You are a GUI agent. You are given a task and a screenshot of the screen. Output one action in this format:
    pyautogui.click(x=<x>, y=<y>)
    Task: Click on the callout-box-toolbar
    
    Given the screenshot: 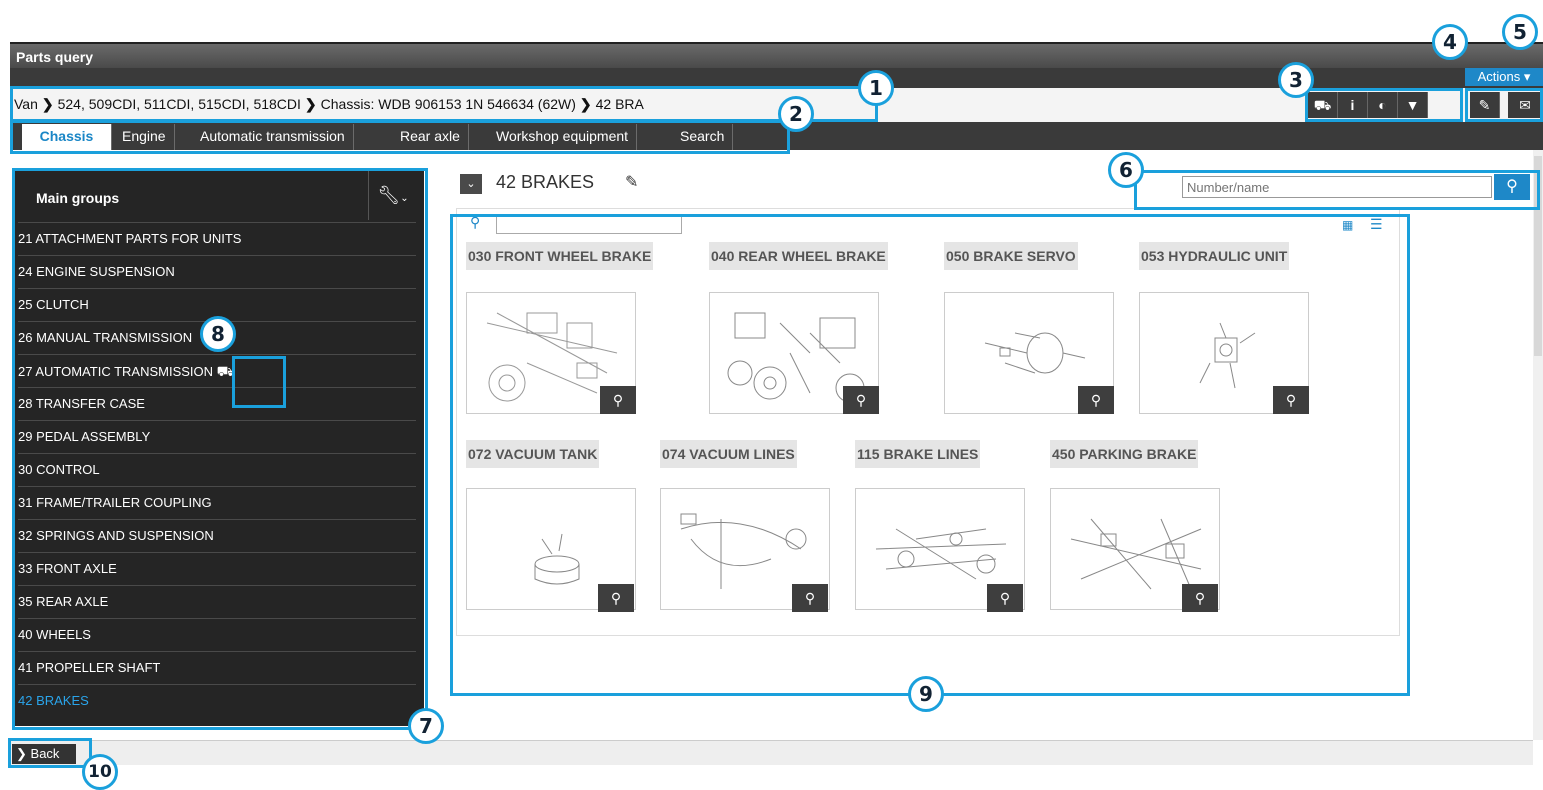 What is the action you would take?
    pyautogui.click(x=1384, y=105)
    